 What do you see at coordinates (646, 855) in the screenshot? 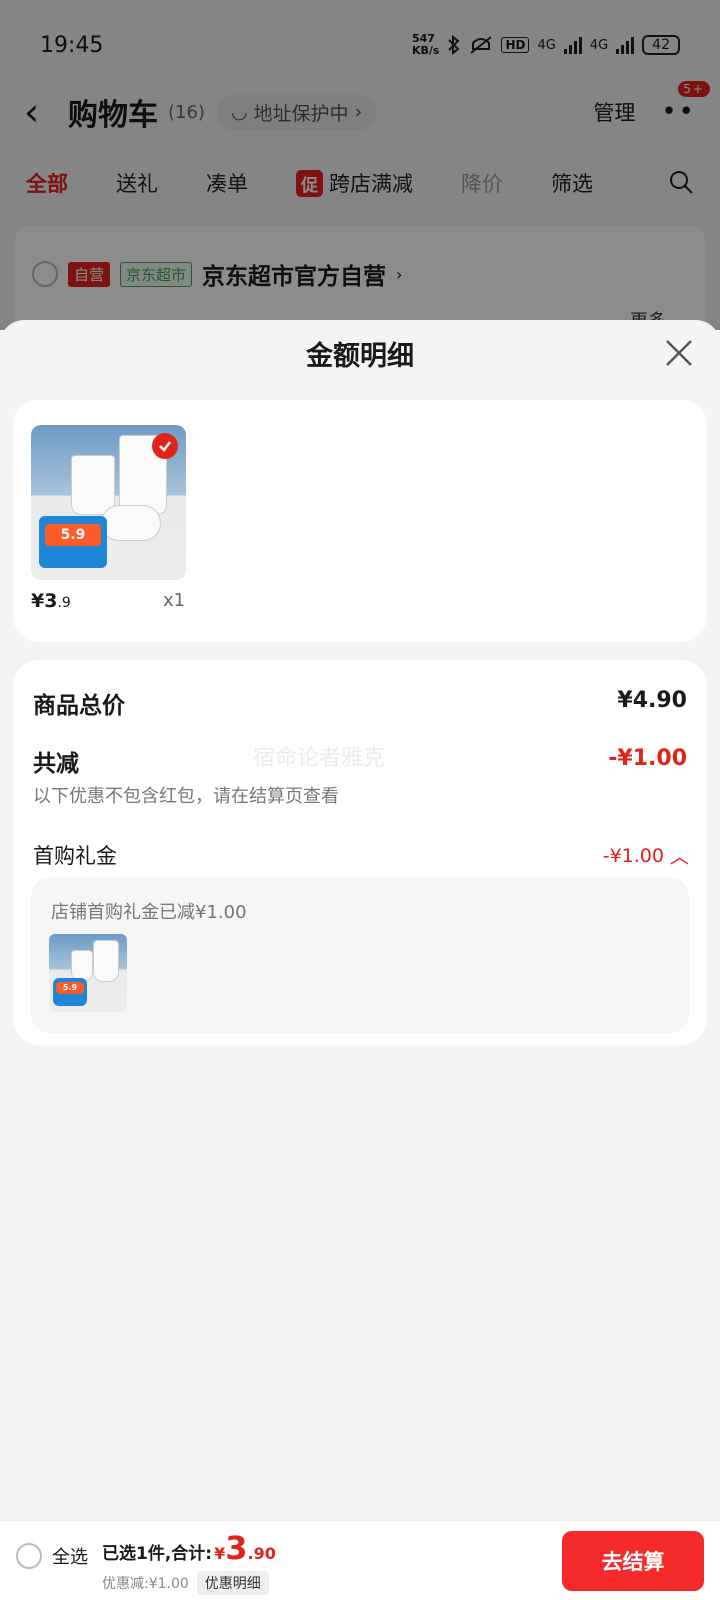
I see `first-purchase-gift-toggle: -¥1.00 ︿` at bounding box center [646, 855].